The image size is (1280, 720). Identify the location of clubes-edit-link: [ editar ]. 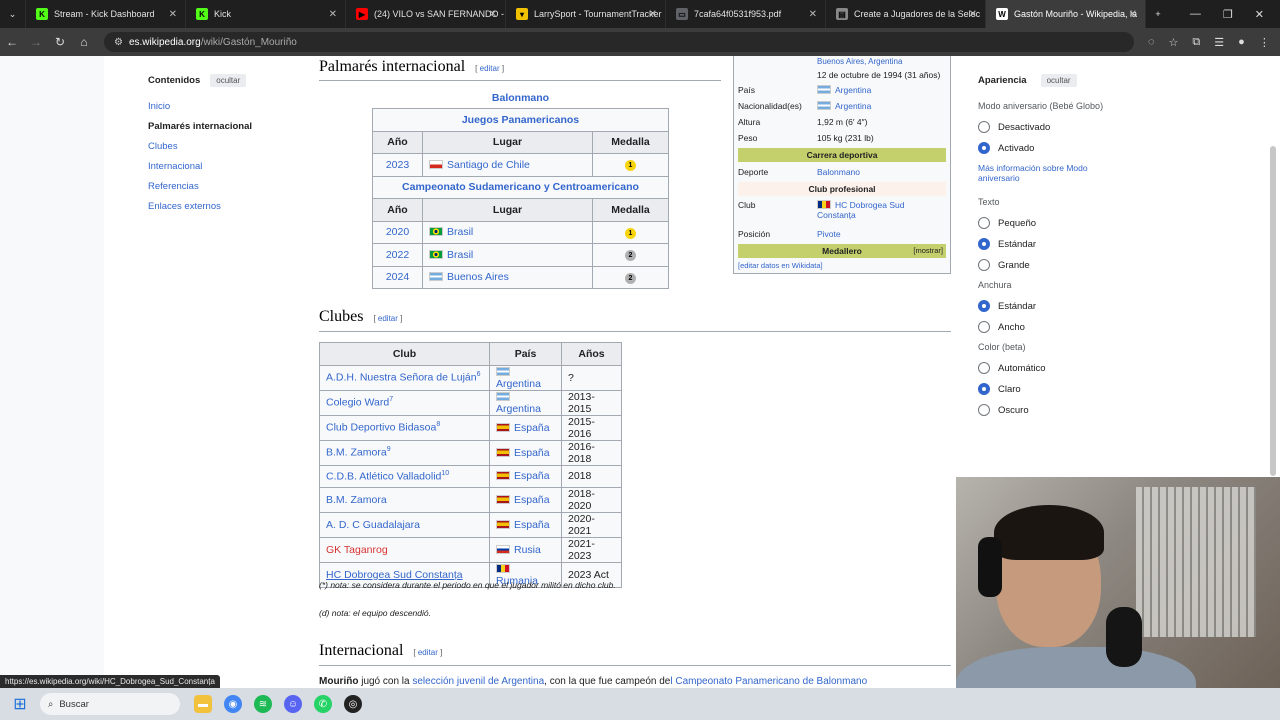
(387, 318).